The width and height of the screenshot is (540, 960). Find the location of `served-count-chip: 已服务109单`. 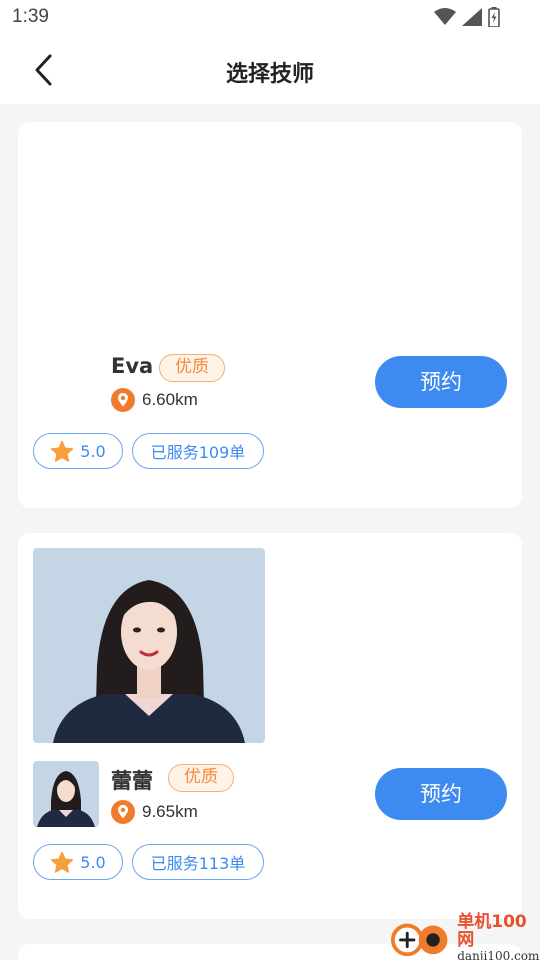

served-count-chip: 已服务109单 is located at coordinates (198, 451).